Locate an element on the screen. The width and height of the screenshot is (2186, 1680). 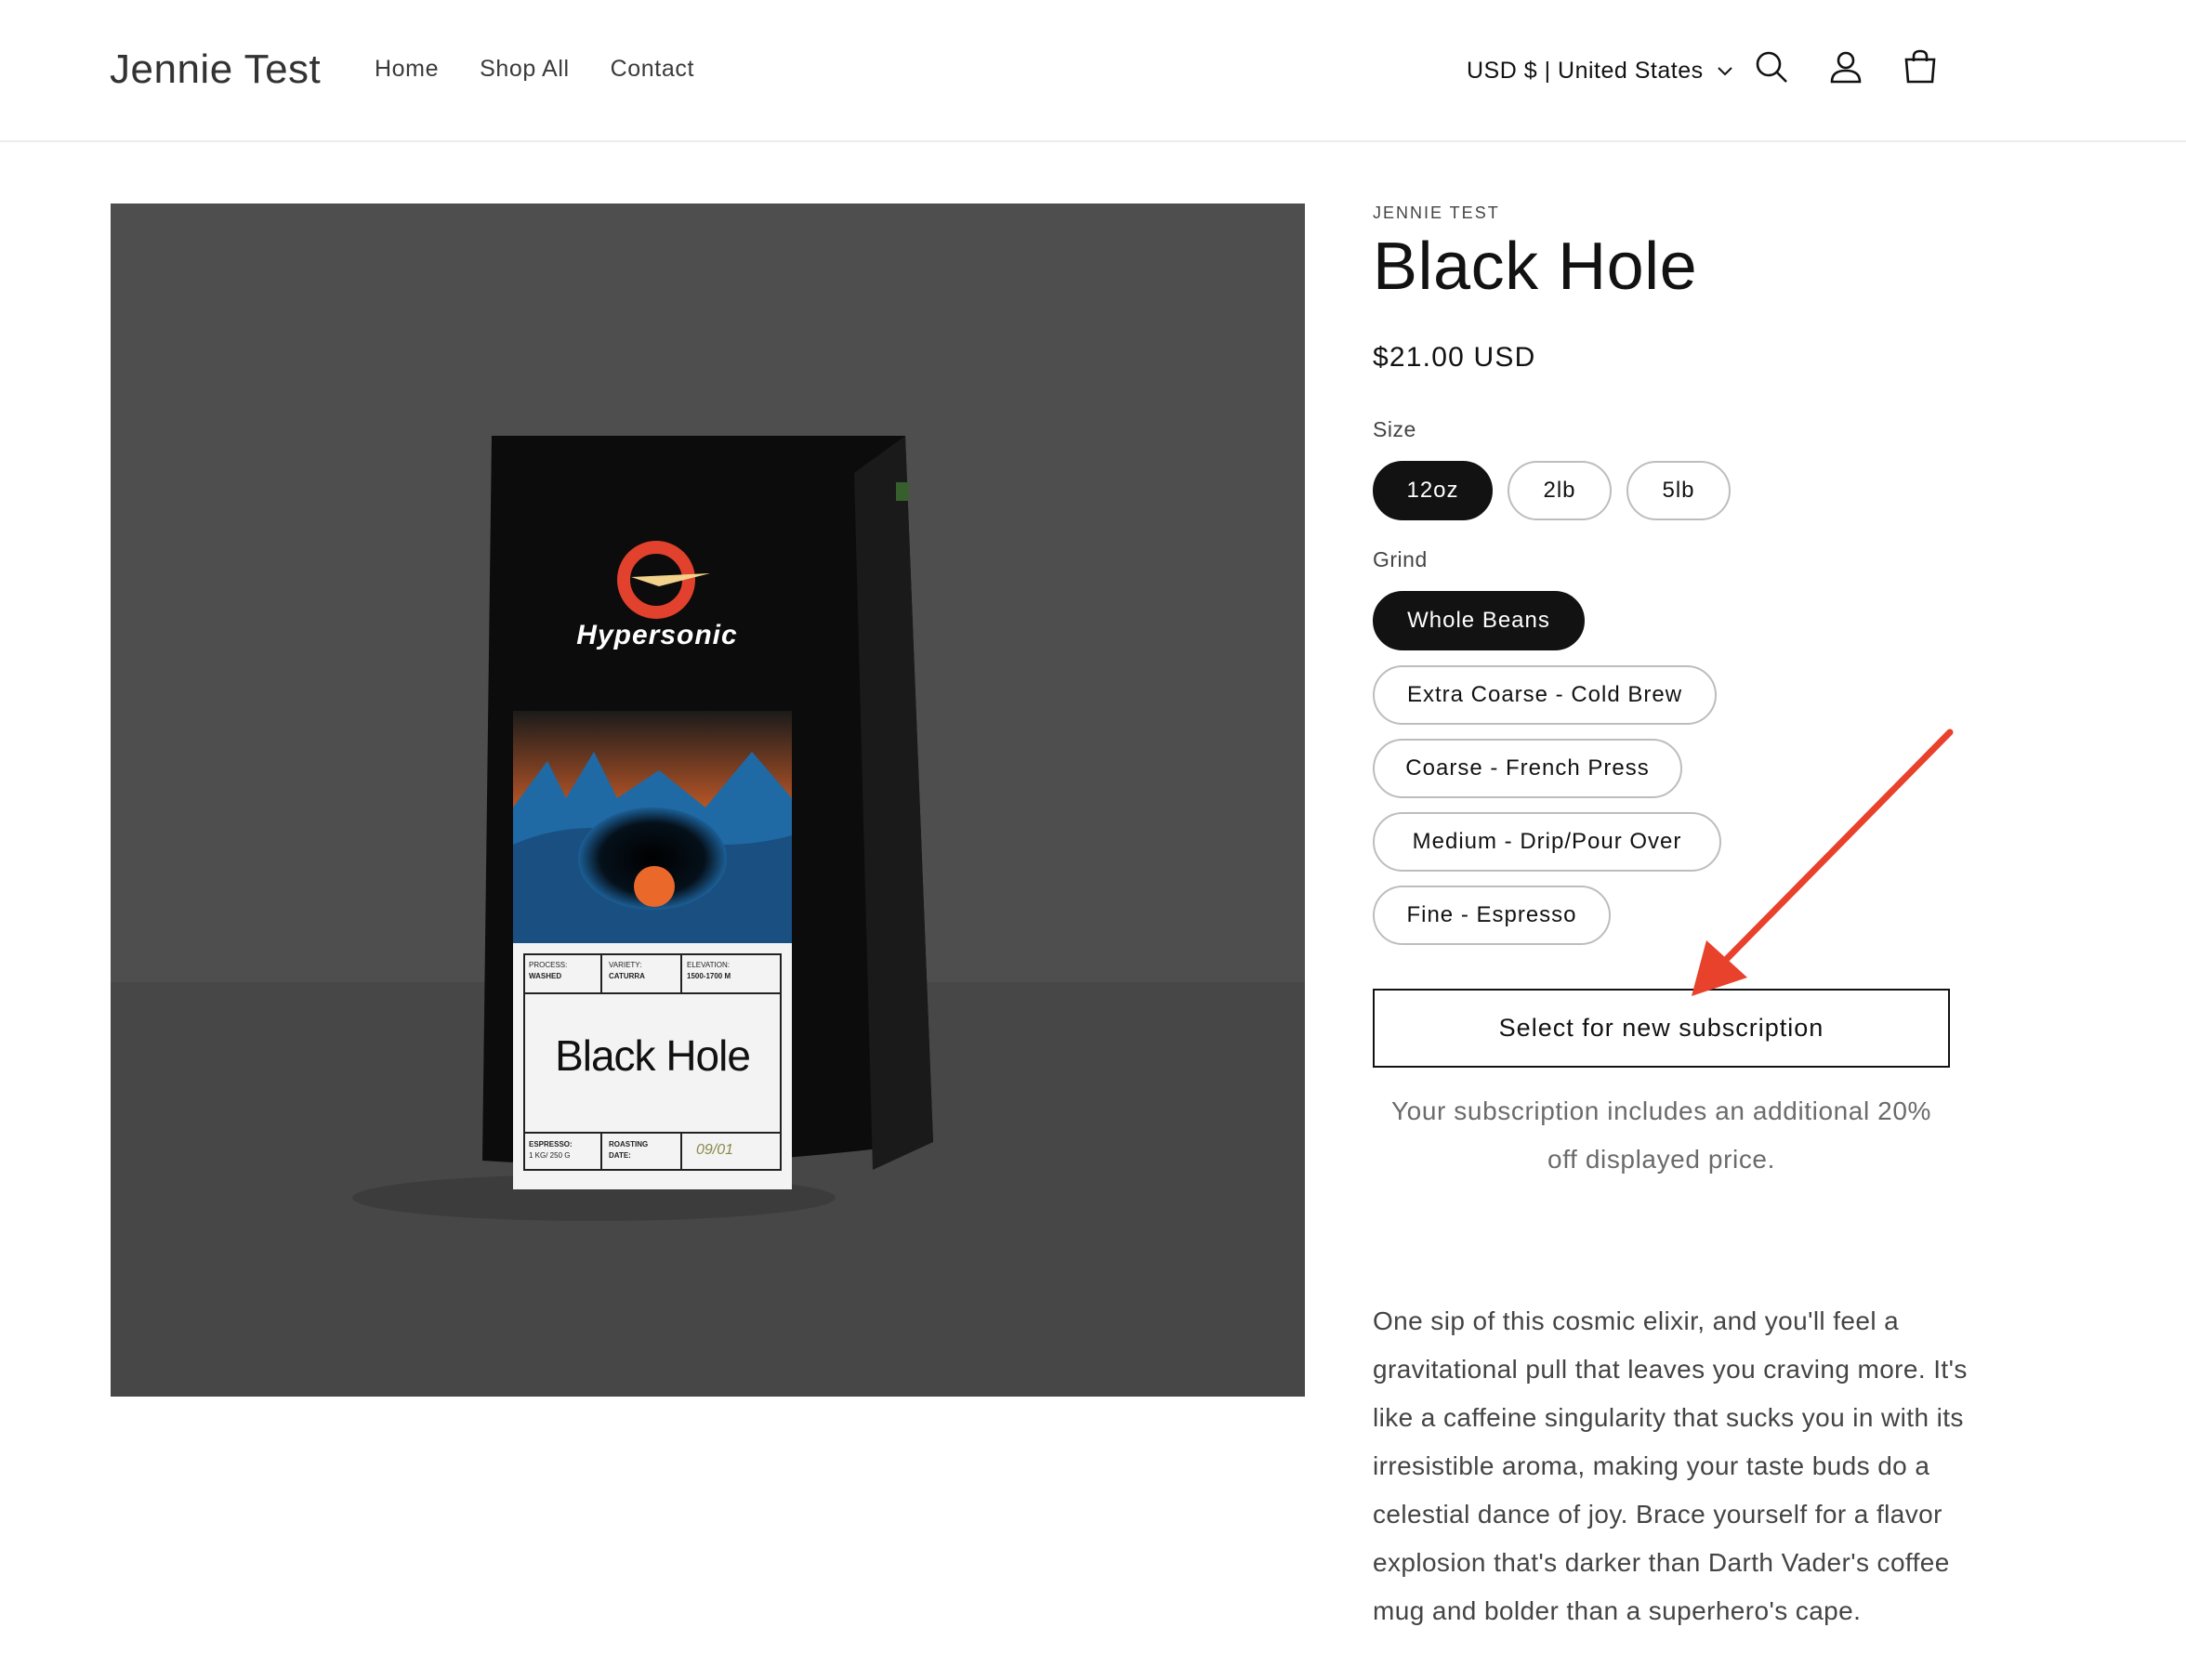
bag-elevation-value: 1500-1700 M is located at coordinates (709, 976).